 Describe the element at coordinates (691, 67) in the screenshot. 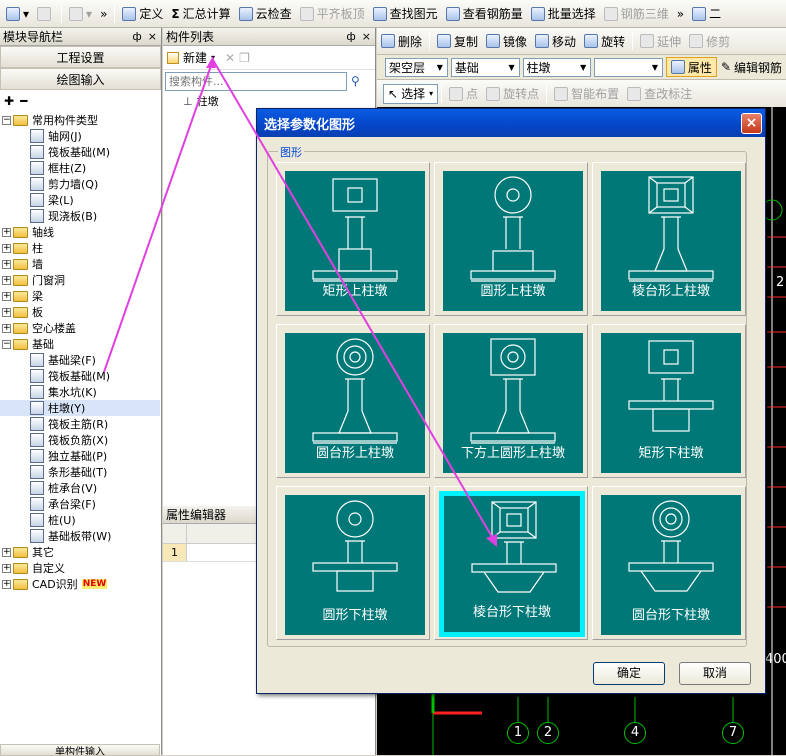

I see `properties-button: 属性` at that location.